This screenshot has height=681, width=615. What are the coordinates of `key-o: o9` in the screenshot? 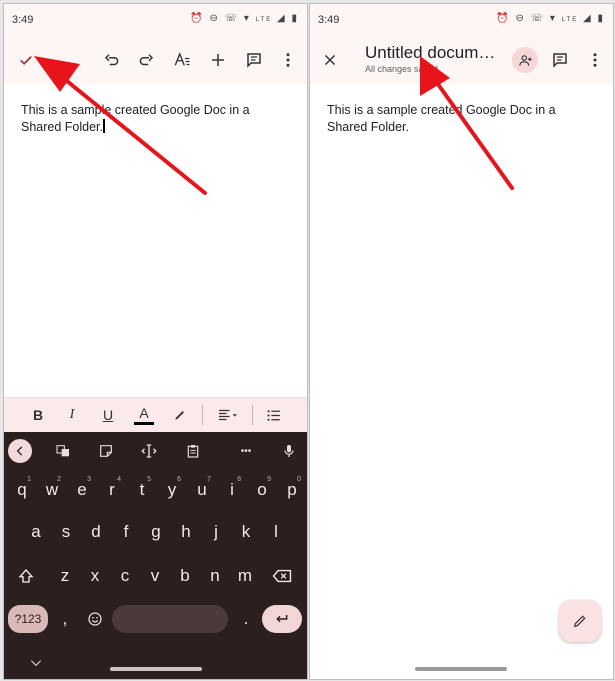 It's located at (262, 490).